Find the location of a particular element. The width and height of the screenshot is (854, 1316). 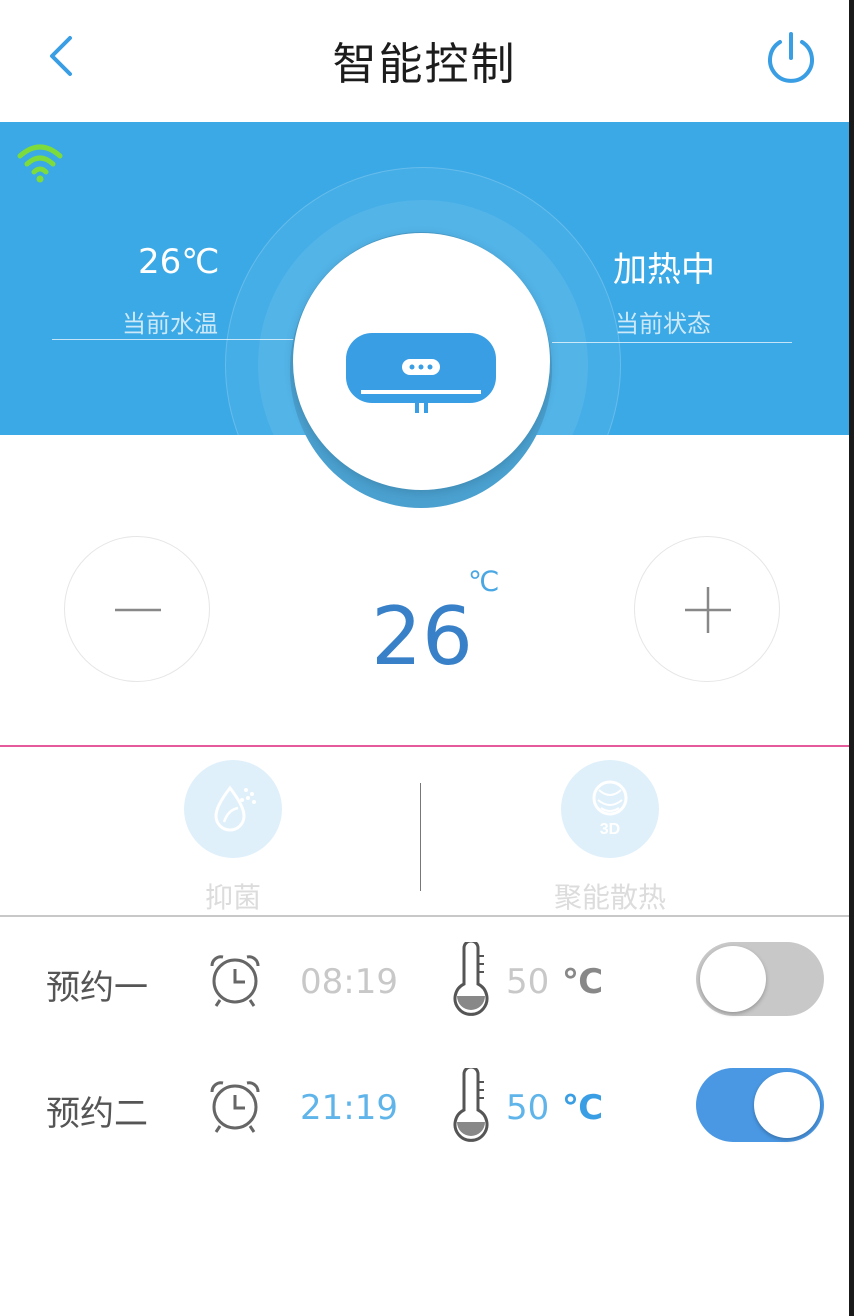

feature-antibacterial-badge is located at coordinates (233, 809).